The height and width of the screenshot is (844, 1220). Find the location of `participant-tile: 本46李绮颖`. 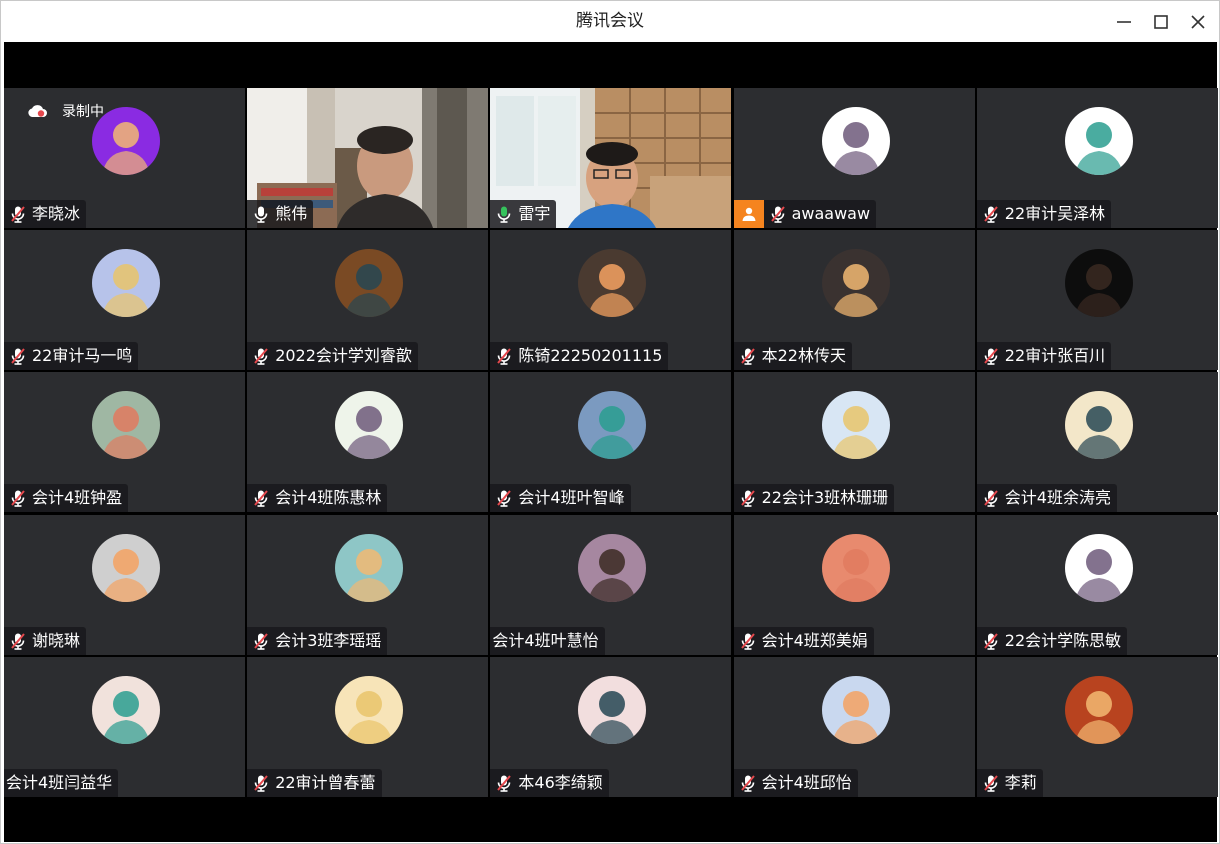

participant-tile: 本46李绮颖 is located at coordinates (611, 726).